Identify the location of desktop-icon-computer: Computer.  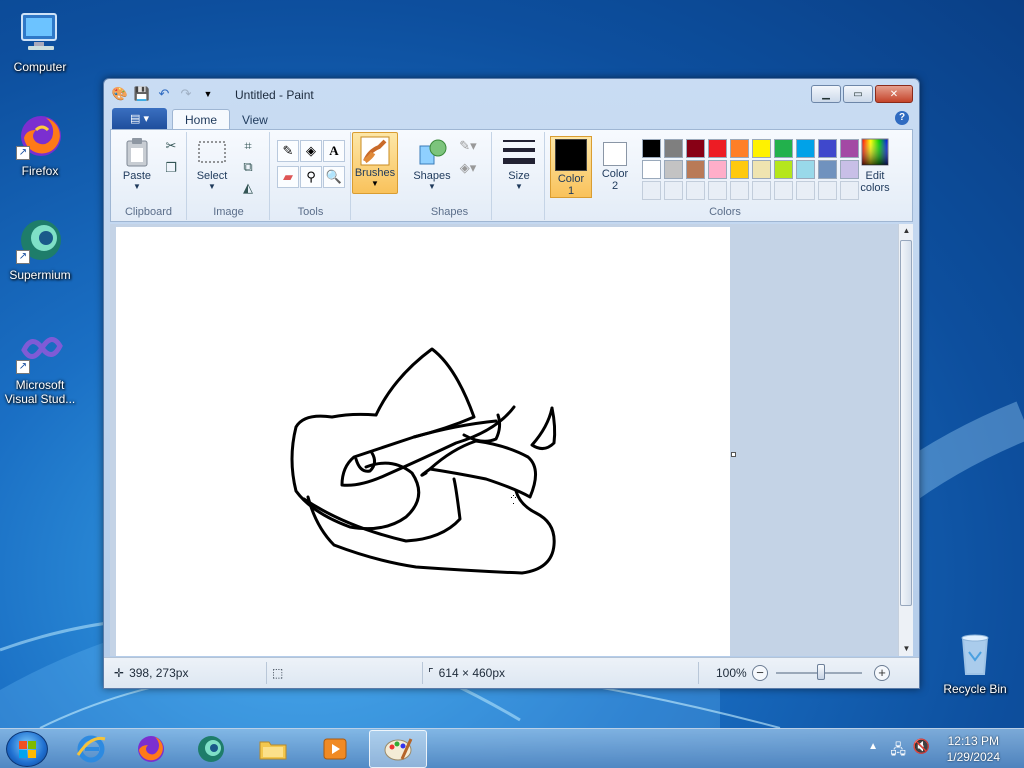
(40, 41).